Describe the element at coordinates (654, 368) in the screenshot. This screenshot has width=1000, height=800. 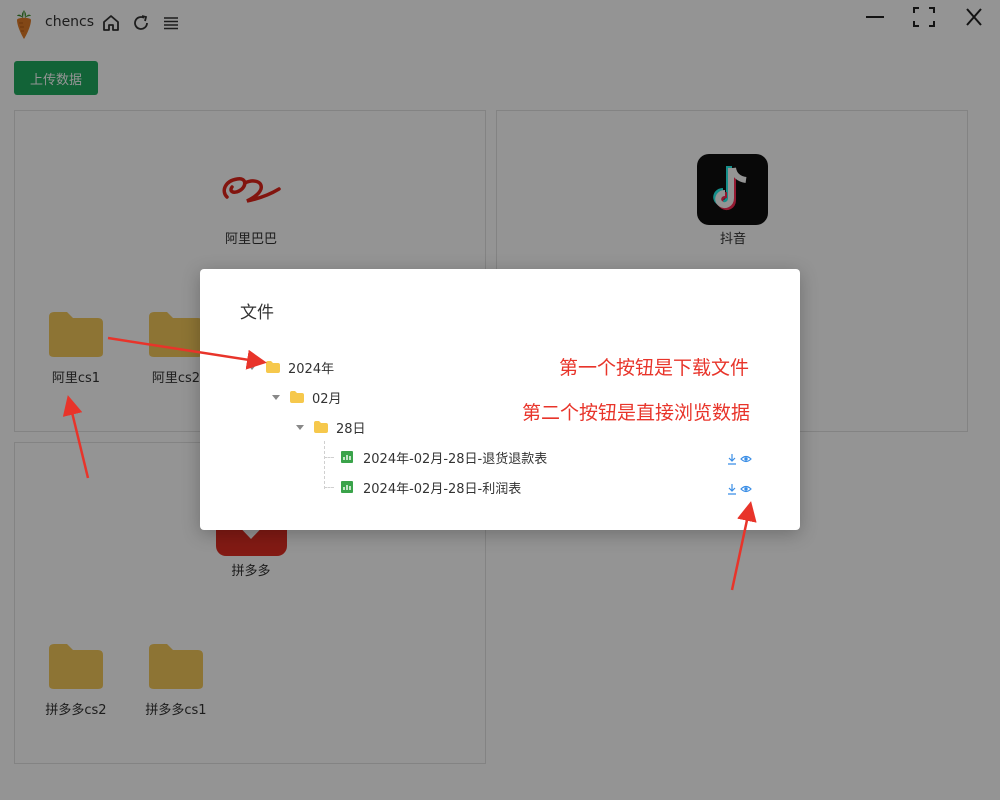
I see `annotation-note-download: 第一个按钮是下载文件` at that location.